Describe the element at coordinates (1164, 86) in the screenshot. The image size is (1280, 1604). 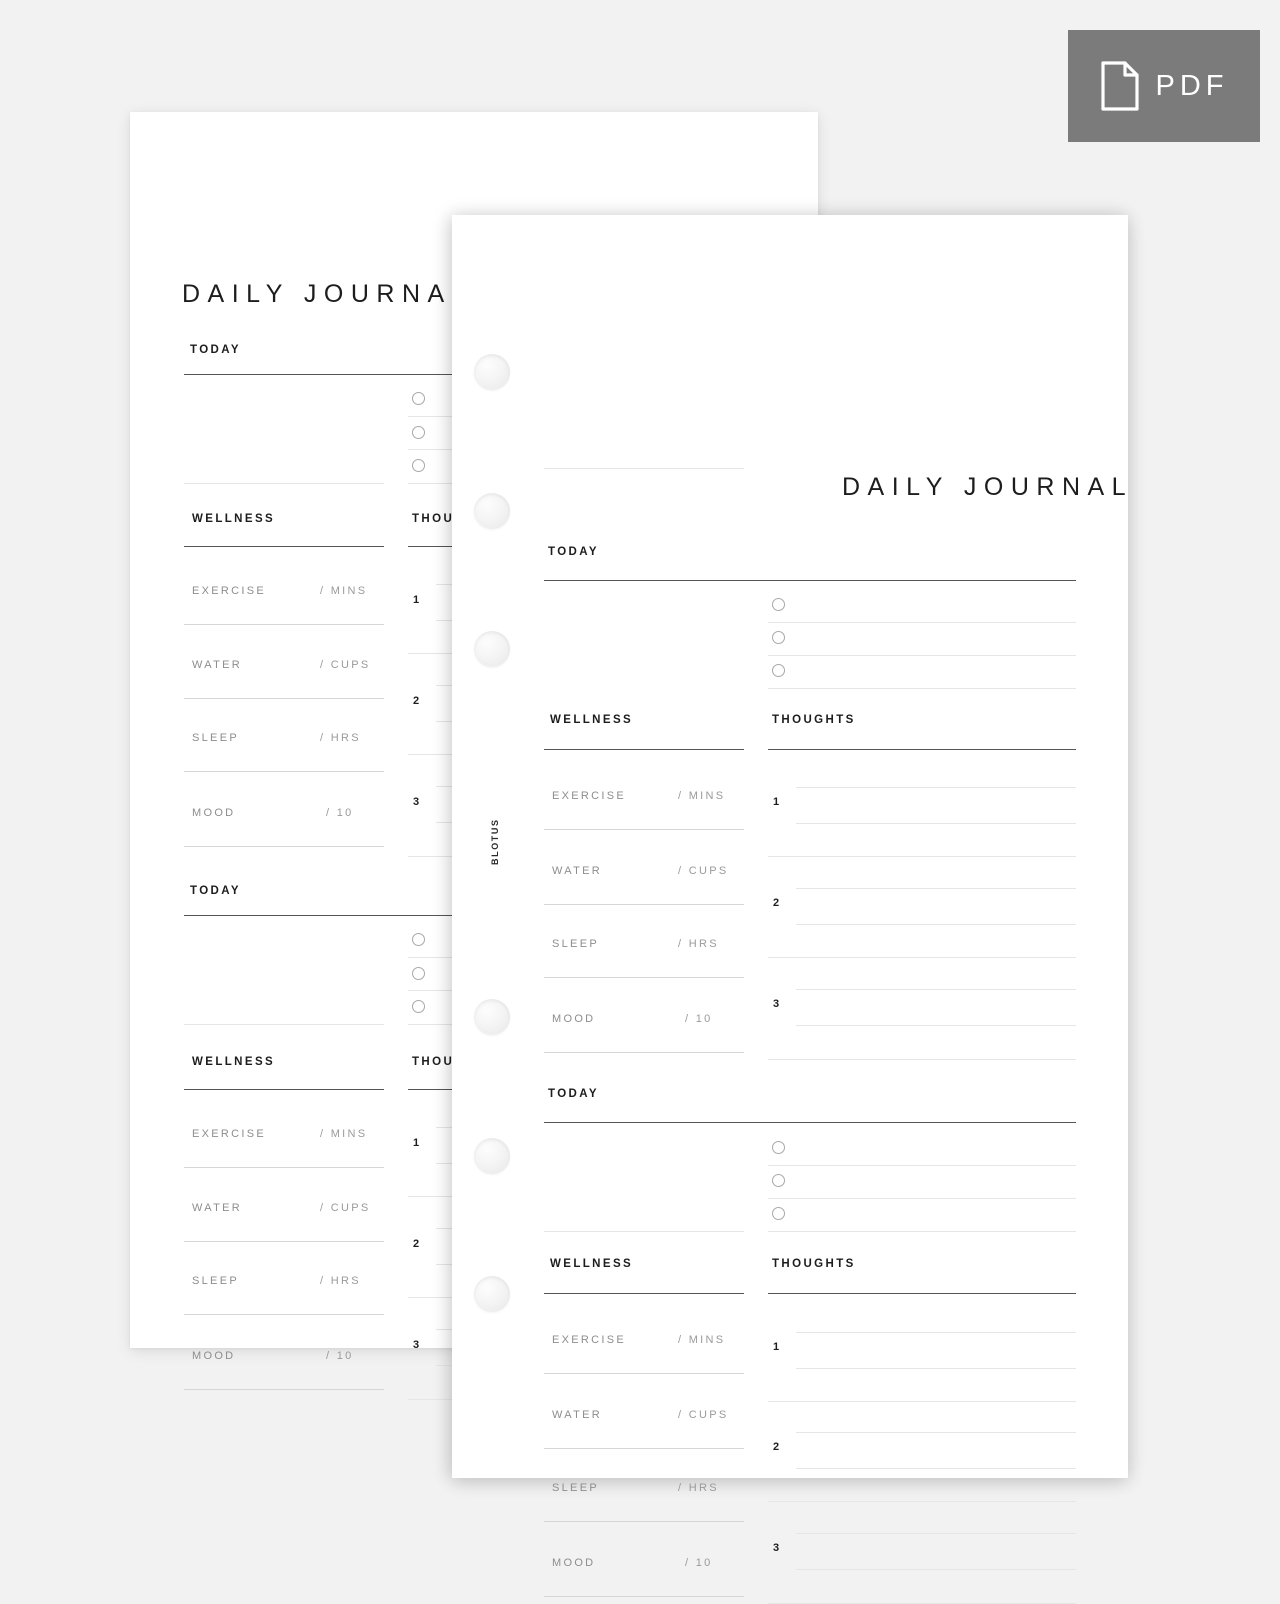
I see `pdf-badge: PDF` at that location.